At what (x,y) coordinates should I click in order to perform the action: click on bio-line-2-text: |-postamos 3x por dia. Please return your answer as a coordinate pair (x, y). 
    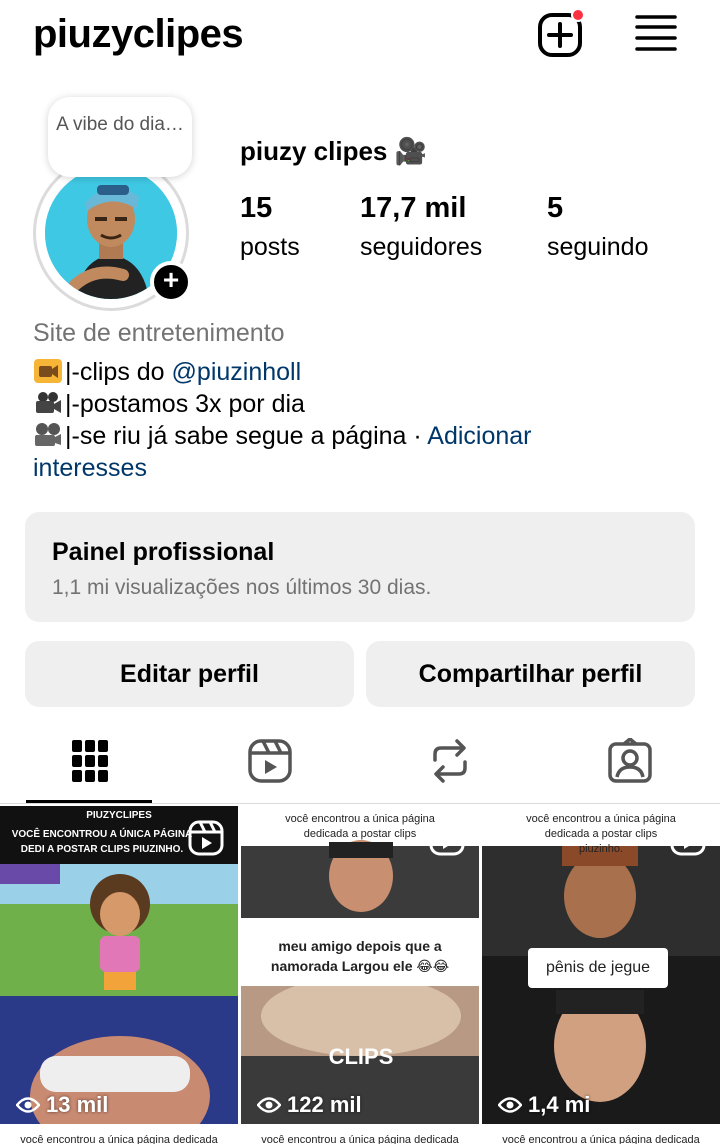
    Looking at the image, I should click on (185, 404).